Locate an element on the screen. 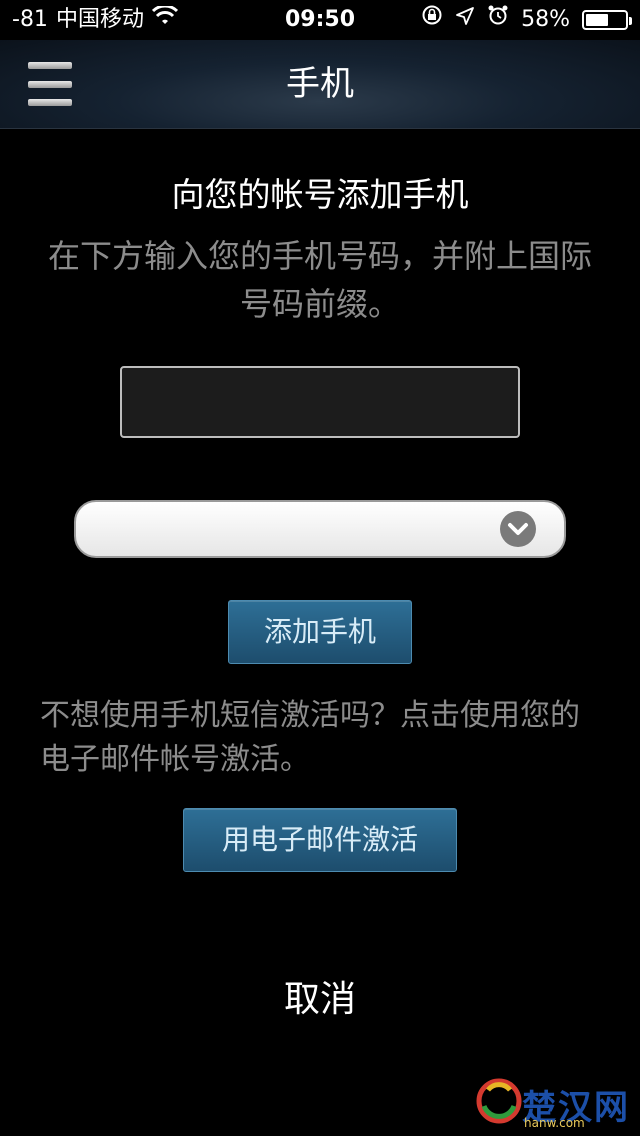 The image size is (640, 1136). cancel-button: 取消 is located at coordinates (320, 996).